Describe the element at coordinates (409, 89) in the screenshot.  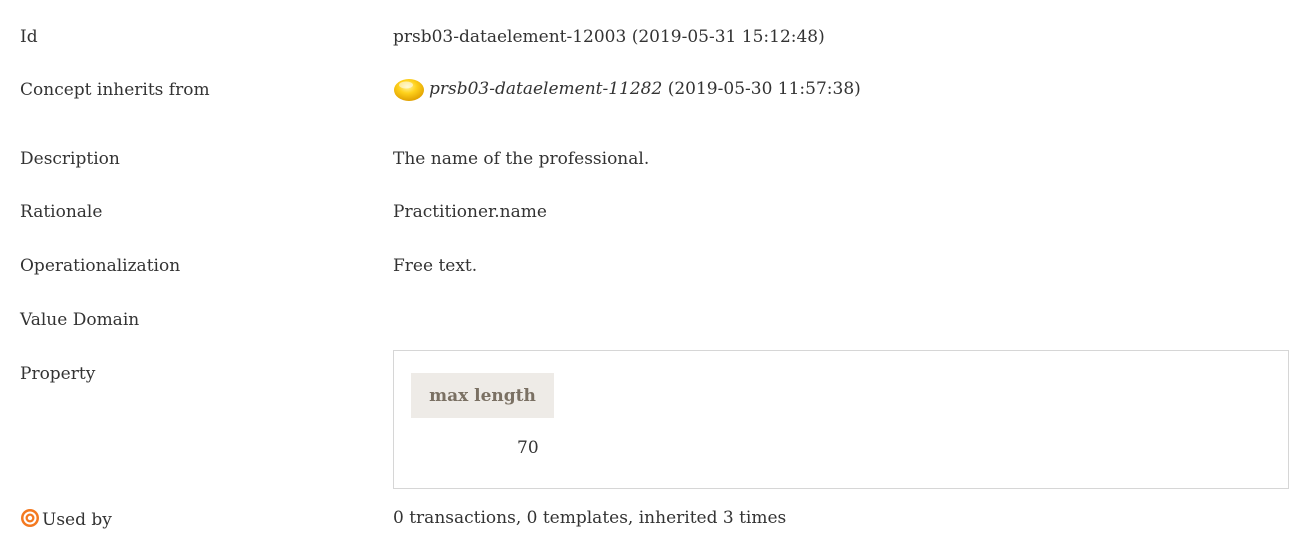
I see `status-ball-icon` at that location.